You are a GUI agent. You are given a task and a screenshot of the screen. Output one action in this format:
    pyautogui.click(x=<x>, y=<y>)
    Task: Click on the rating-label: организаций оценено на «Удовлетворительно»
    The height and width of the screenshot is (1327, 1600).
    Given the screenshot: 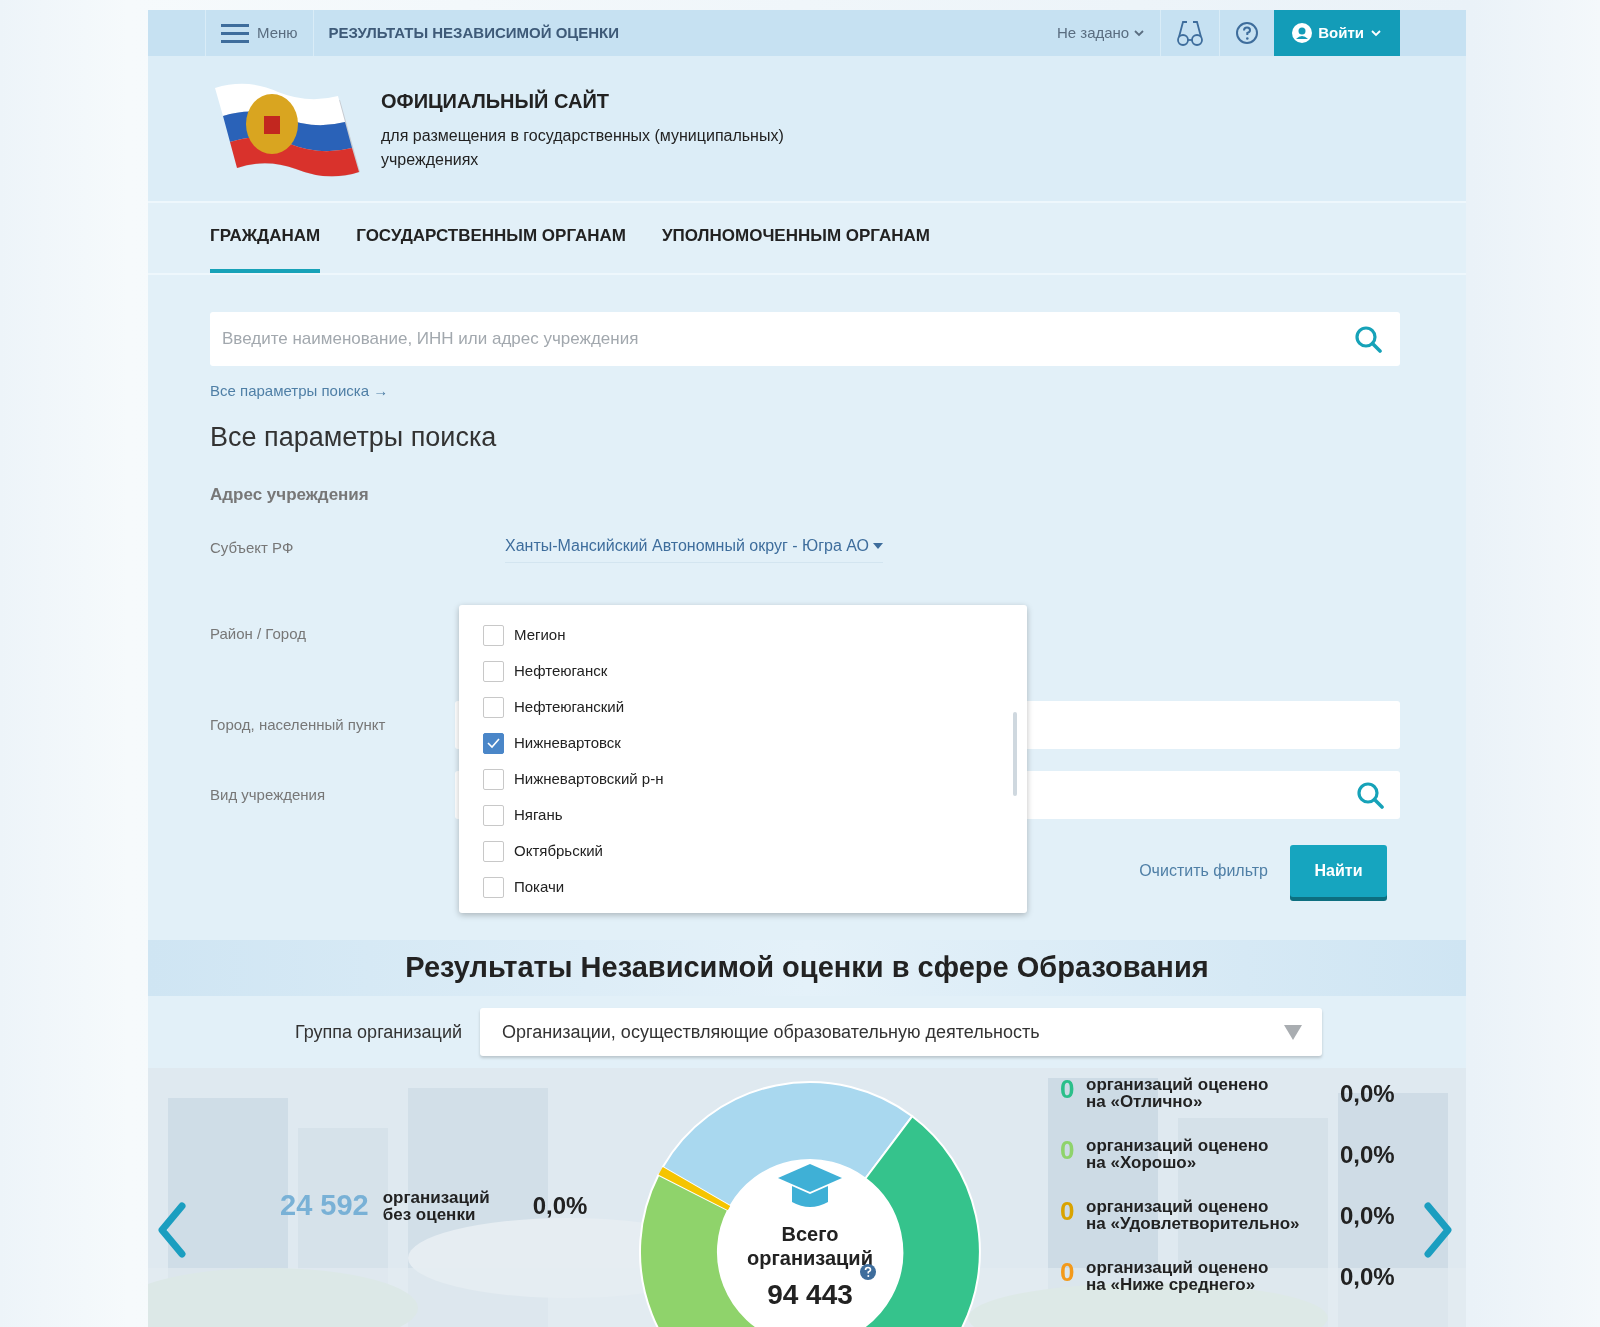 What is the action you would take?
    pyautogui.click(x=1193, y=1215)
    